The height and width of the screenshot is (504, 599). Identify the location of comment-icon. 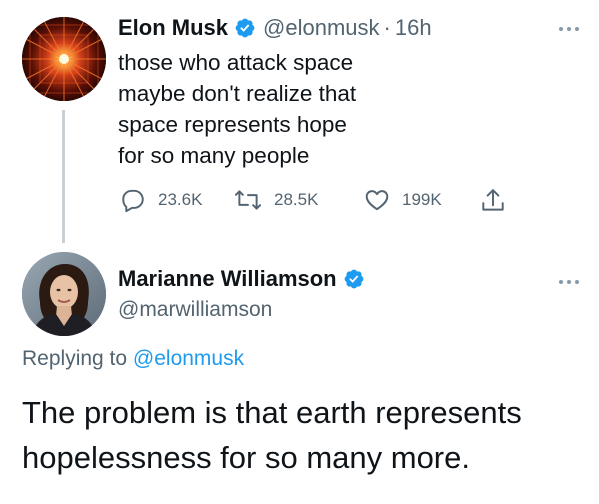
(133, 201).